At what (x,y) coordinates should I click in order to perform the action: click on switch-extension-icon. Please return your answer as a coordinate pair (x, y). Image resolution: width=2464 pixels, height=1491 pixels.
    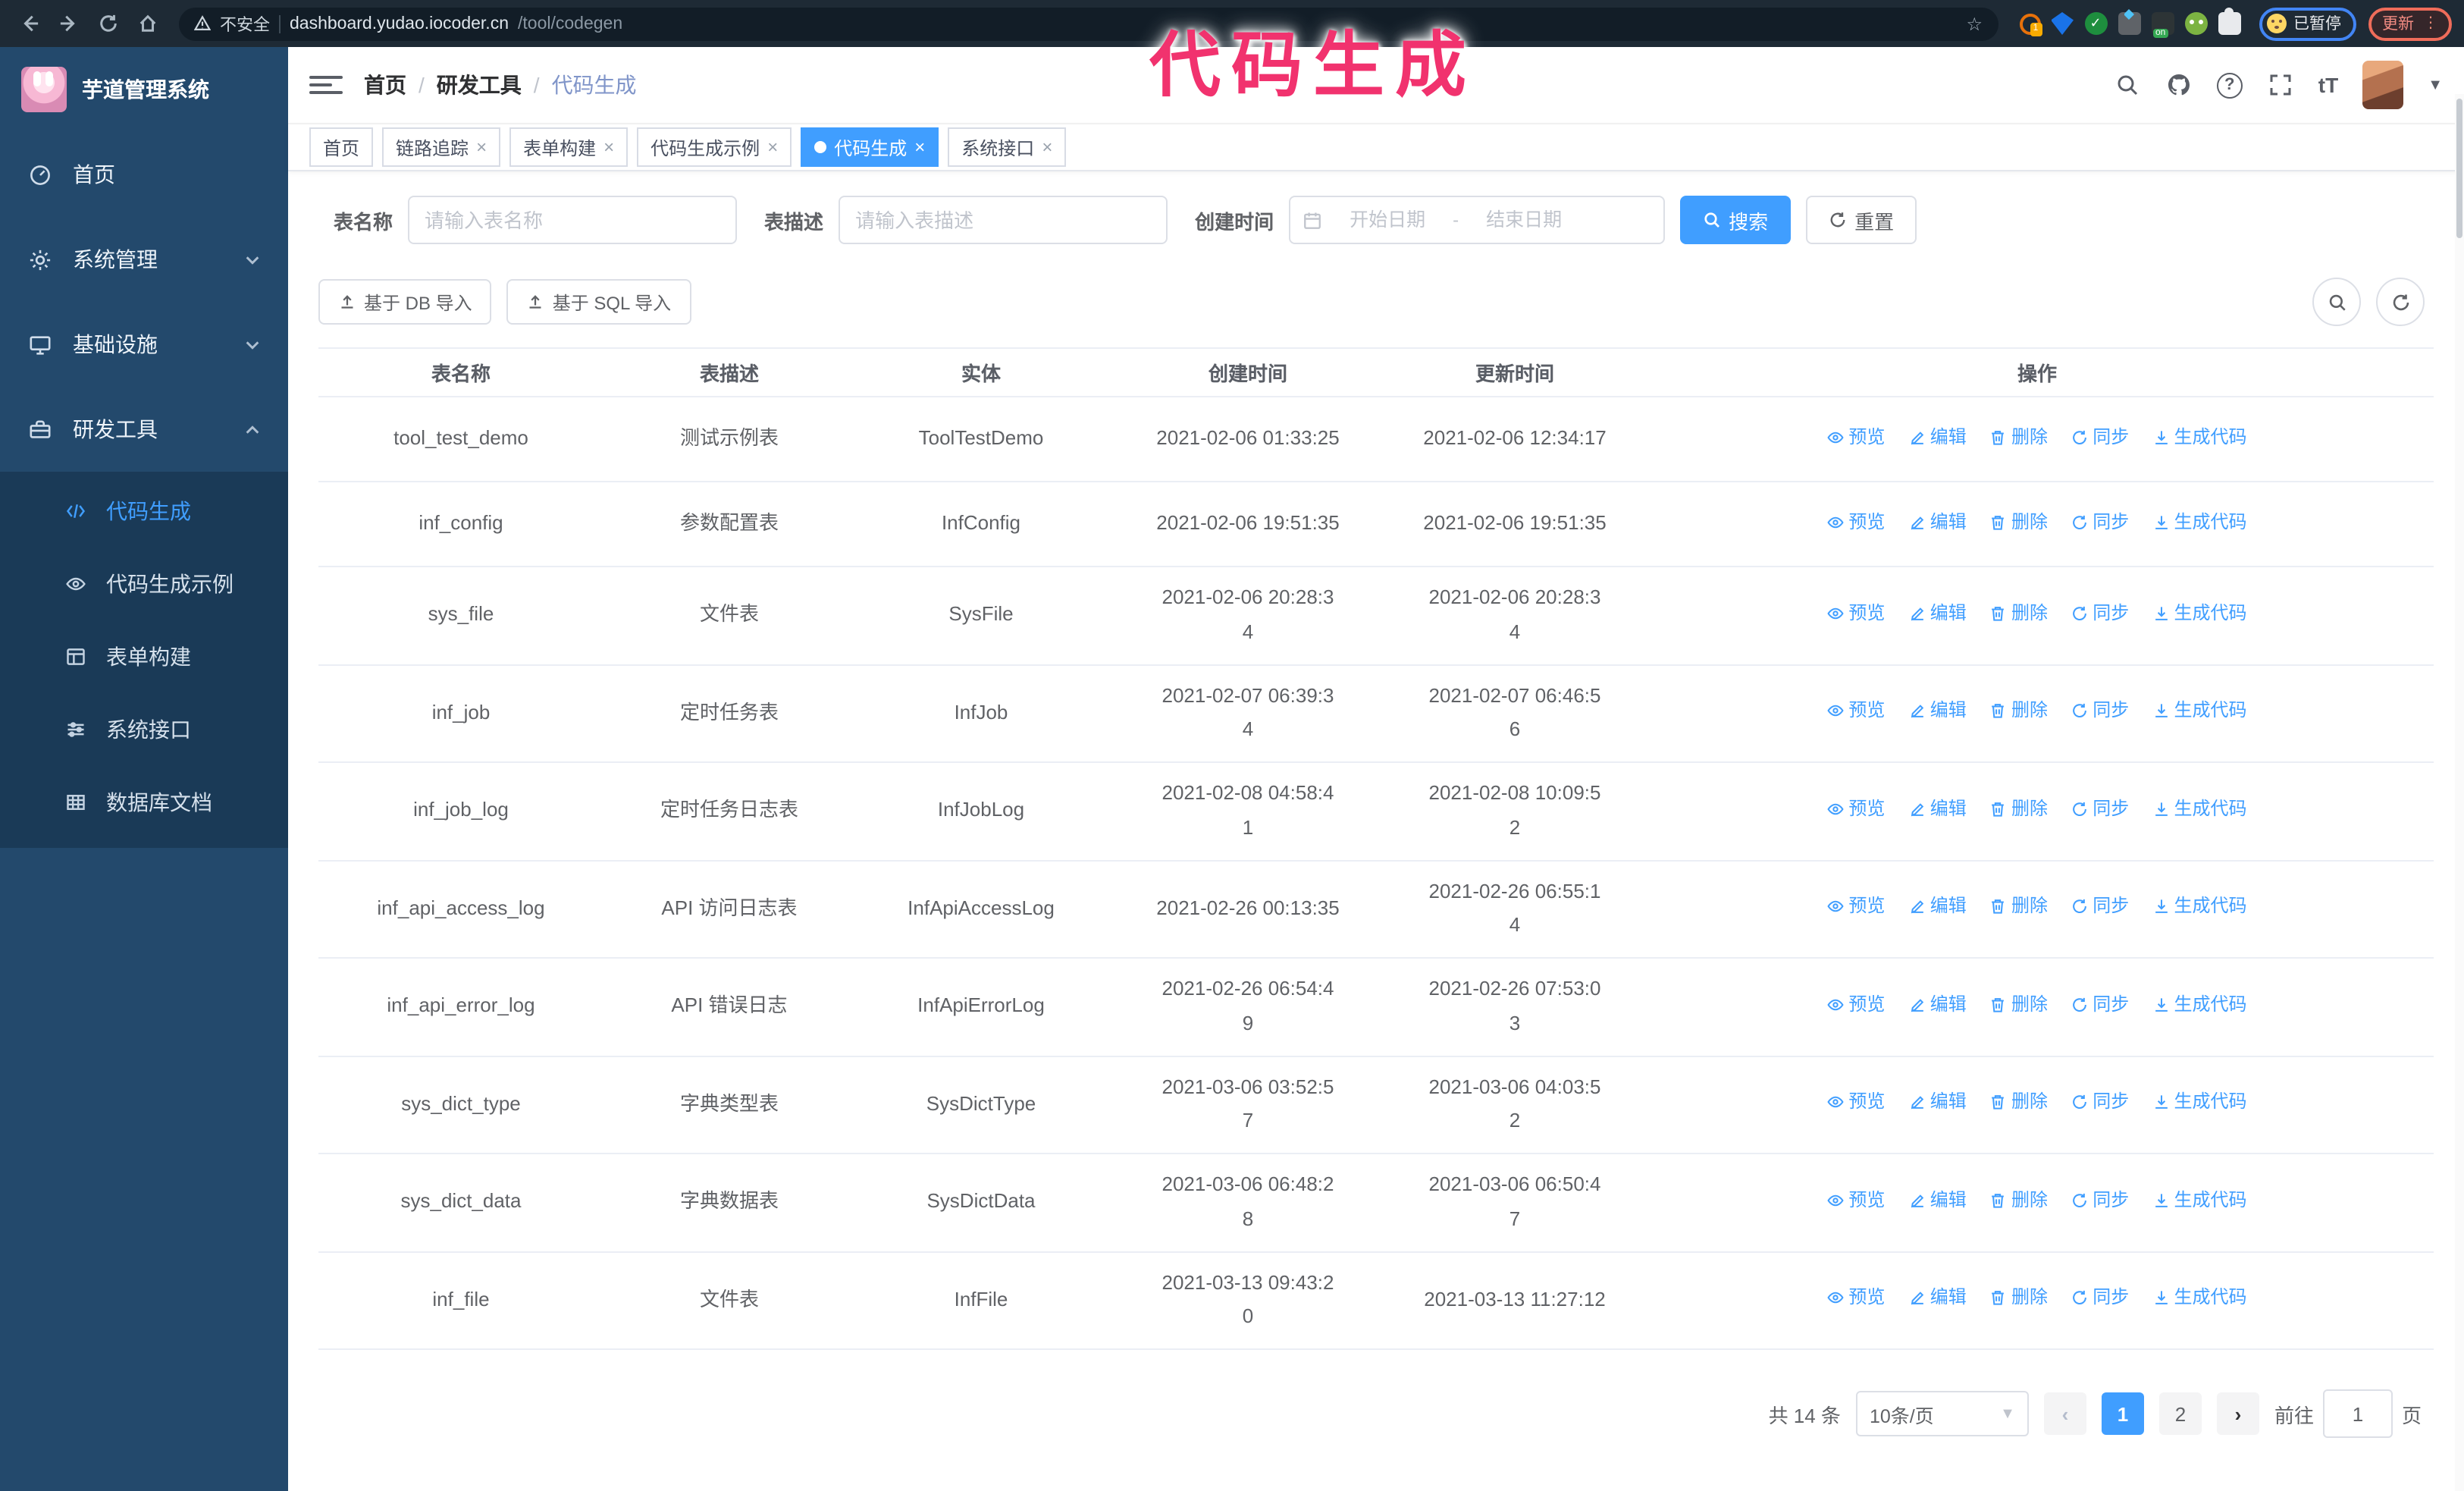
    Looking at the image, I should click on (2163, 25).